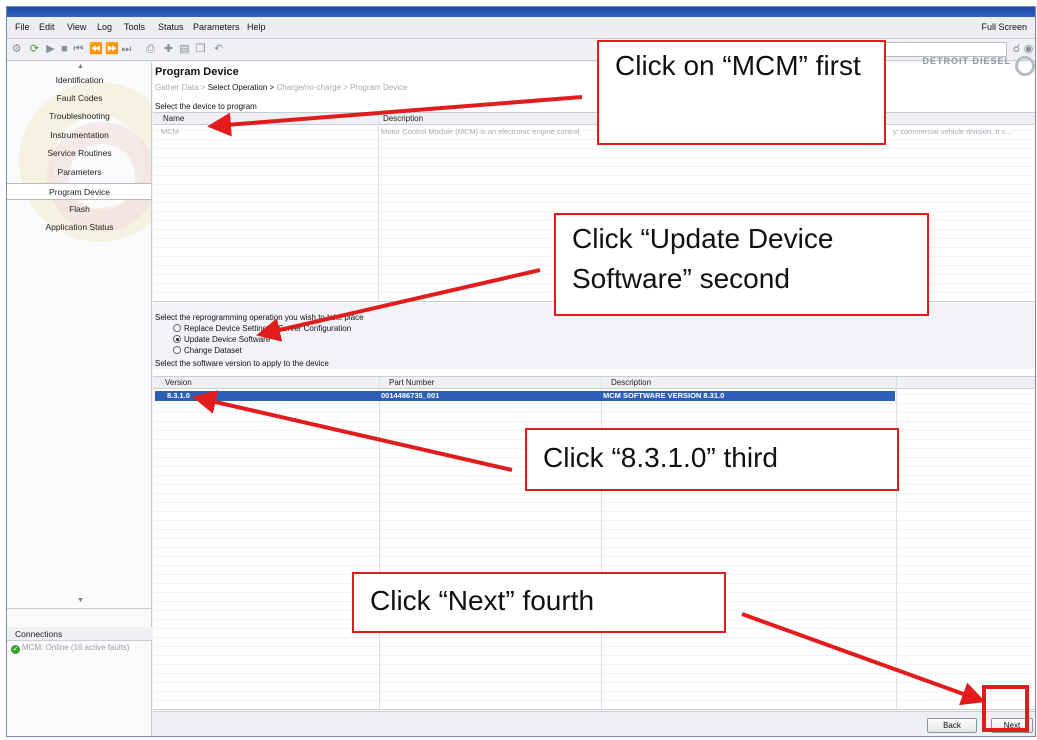  Describe the element at coordinates (178, 395) in the screenshot. I see `version-cell: 8.3.1.0` at that location.